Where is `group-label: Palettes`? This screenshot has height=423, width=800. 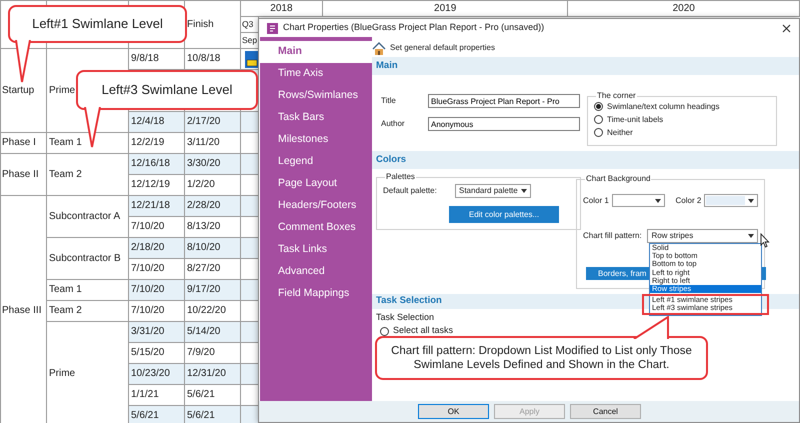 group-label: Palettes is located at coordinates (400, 177).